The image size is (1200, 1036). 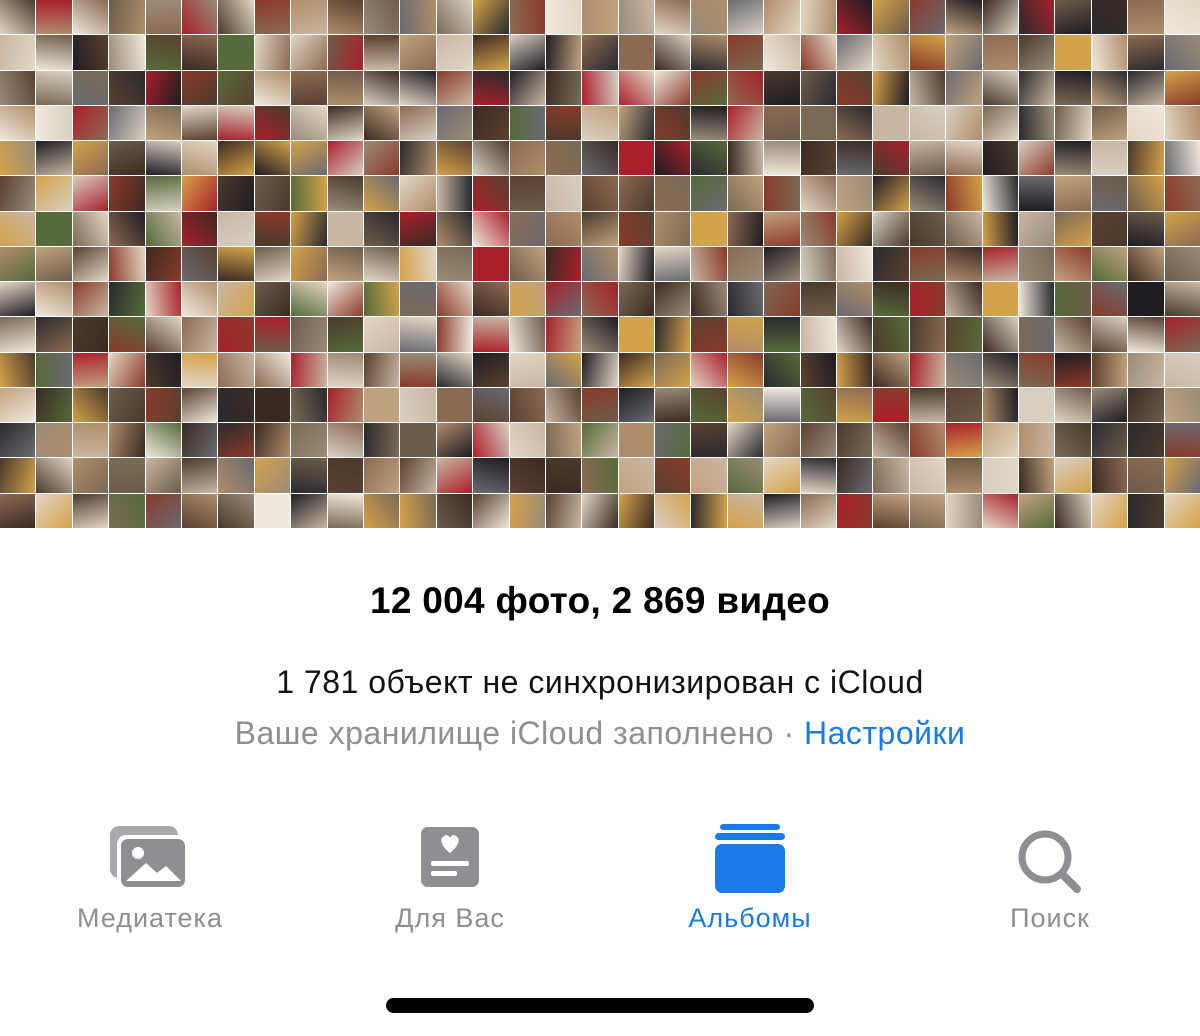 I want to click on tab-albums: Альбомы, so click(x=750, y=880).